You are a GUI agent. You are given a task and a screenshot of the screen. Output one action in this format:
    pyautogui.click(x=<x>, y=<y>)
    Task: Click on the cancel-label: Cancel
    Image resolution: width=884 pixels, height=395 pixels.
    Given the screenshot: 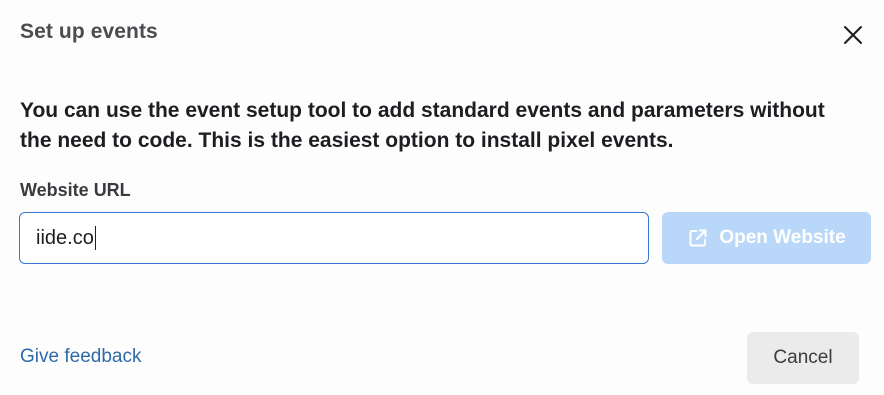 What is the action you would take?
    pyautogui.click(x=803, y=357)
    